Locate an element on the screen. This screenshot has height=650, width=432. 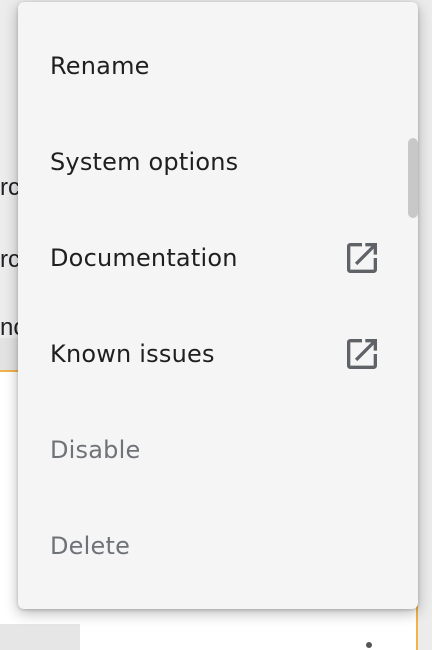
background-strip is located at coordinates (40, 637).